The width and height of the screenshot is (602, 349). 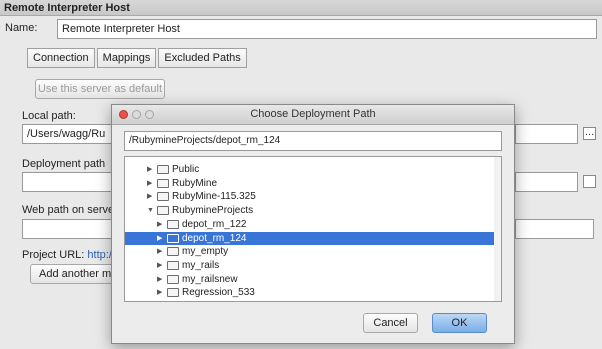 What do you see at coordinates (214, 238) in the screenshot?
I see `tree-row-label: depot_rm_124` at bounding box center [214, 238].